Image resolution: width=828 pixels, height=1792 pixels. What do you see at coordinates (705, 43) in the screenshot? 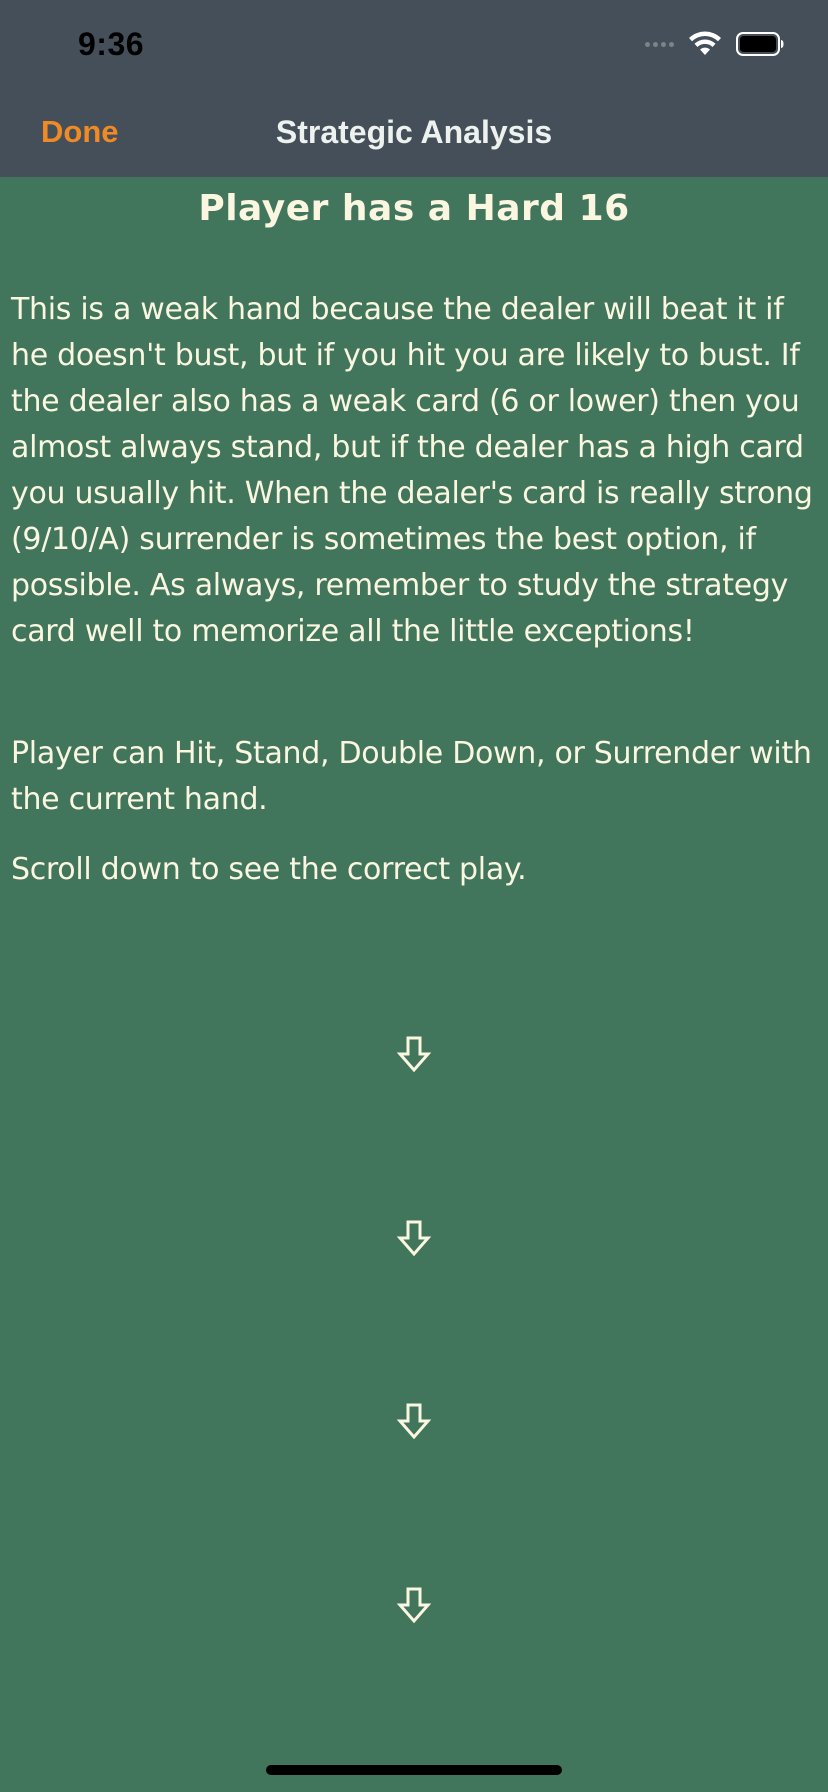
I see `wifi-icon` at bounding box center [705, 43].